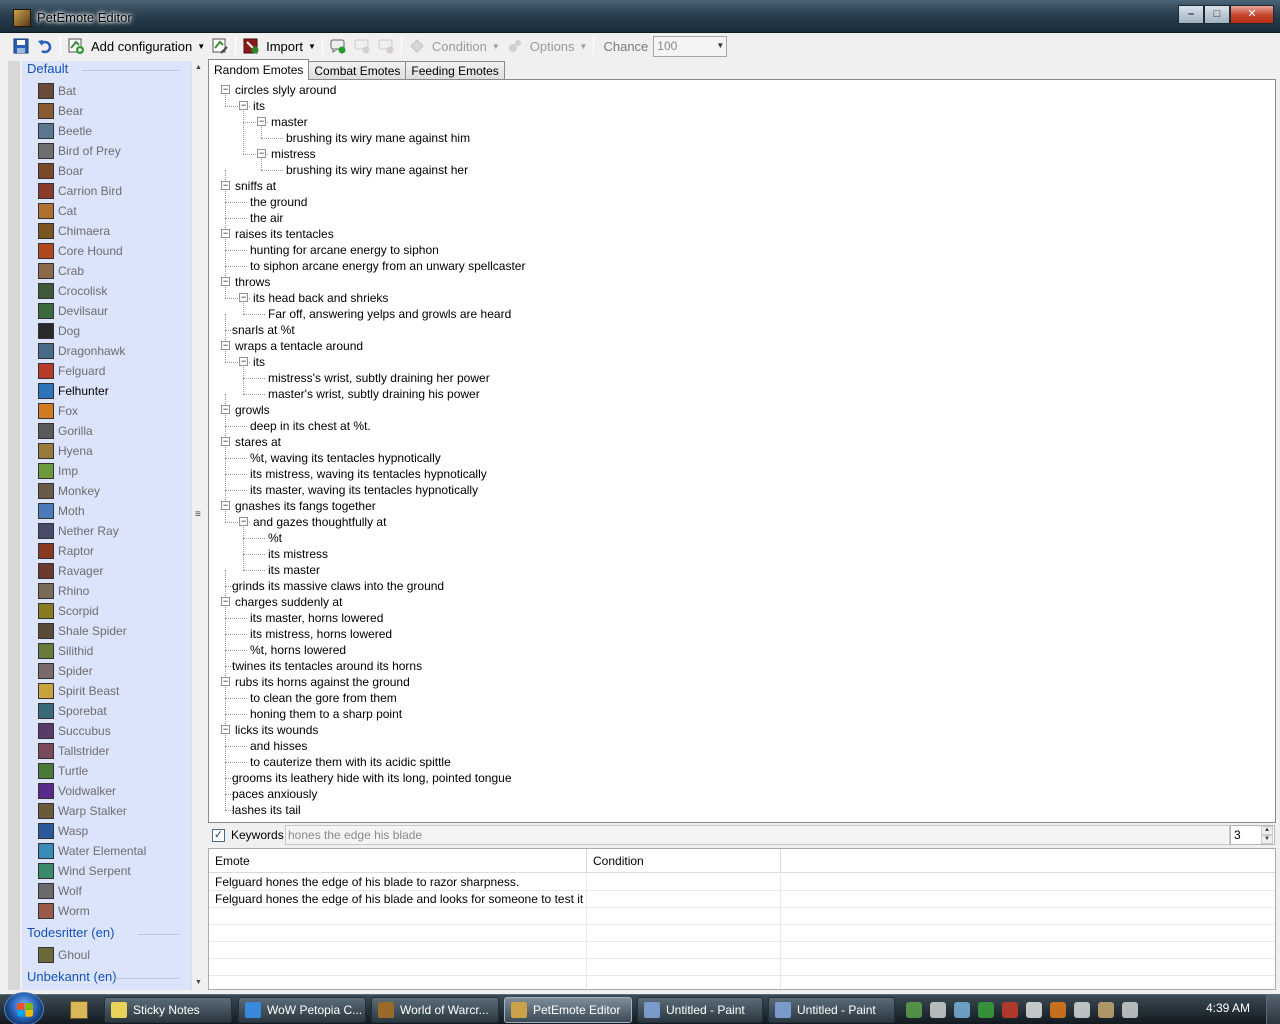 The image size is (1280, 1024). Describe the element at coordinates (1191, 14) in the screenshot. I see `minimize-button: –` at that location.